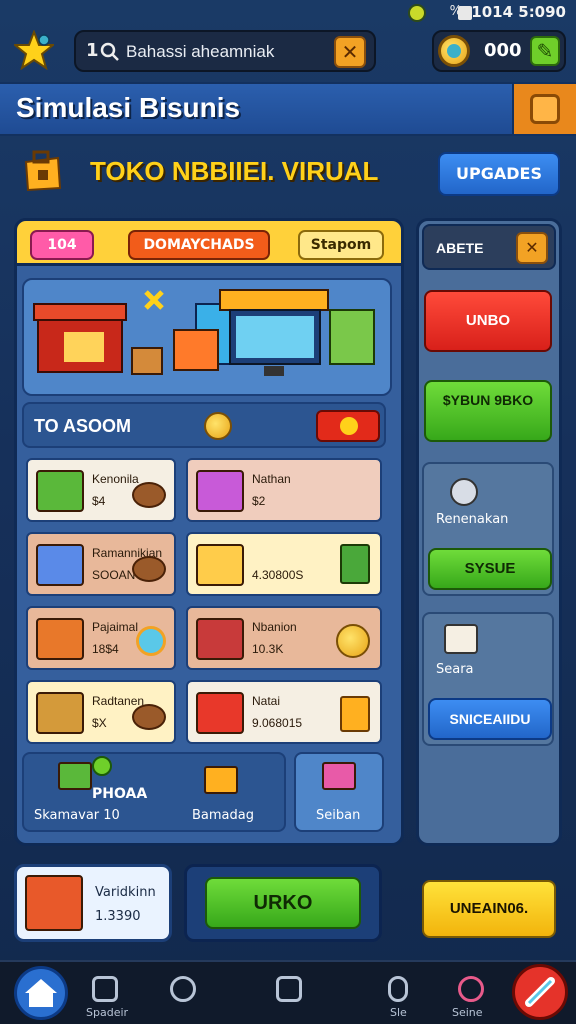 The width and height of the screenshot is (576, 1024). What do you see at coordinates (115, 627) in the screenshot?
I see `item-name: Pajaimal` at bounding box center [115, 627].